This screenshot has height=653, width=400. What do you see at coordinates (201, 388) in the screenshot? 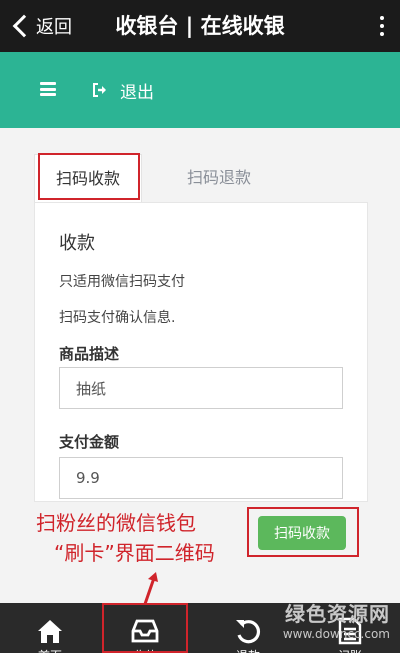
I see `product-input` at bounding box center [201, 388].